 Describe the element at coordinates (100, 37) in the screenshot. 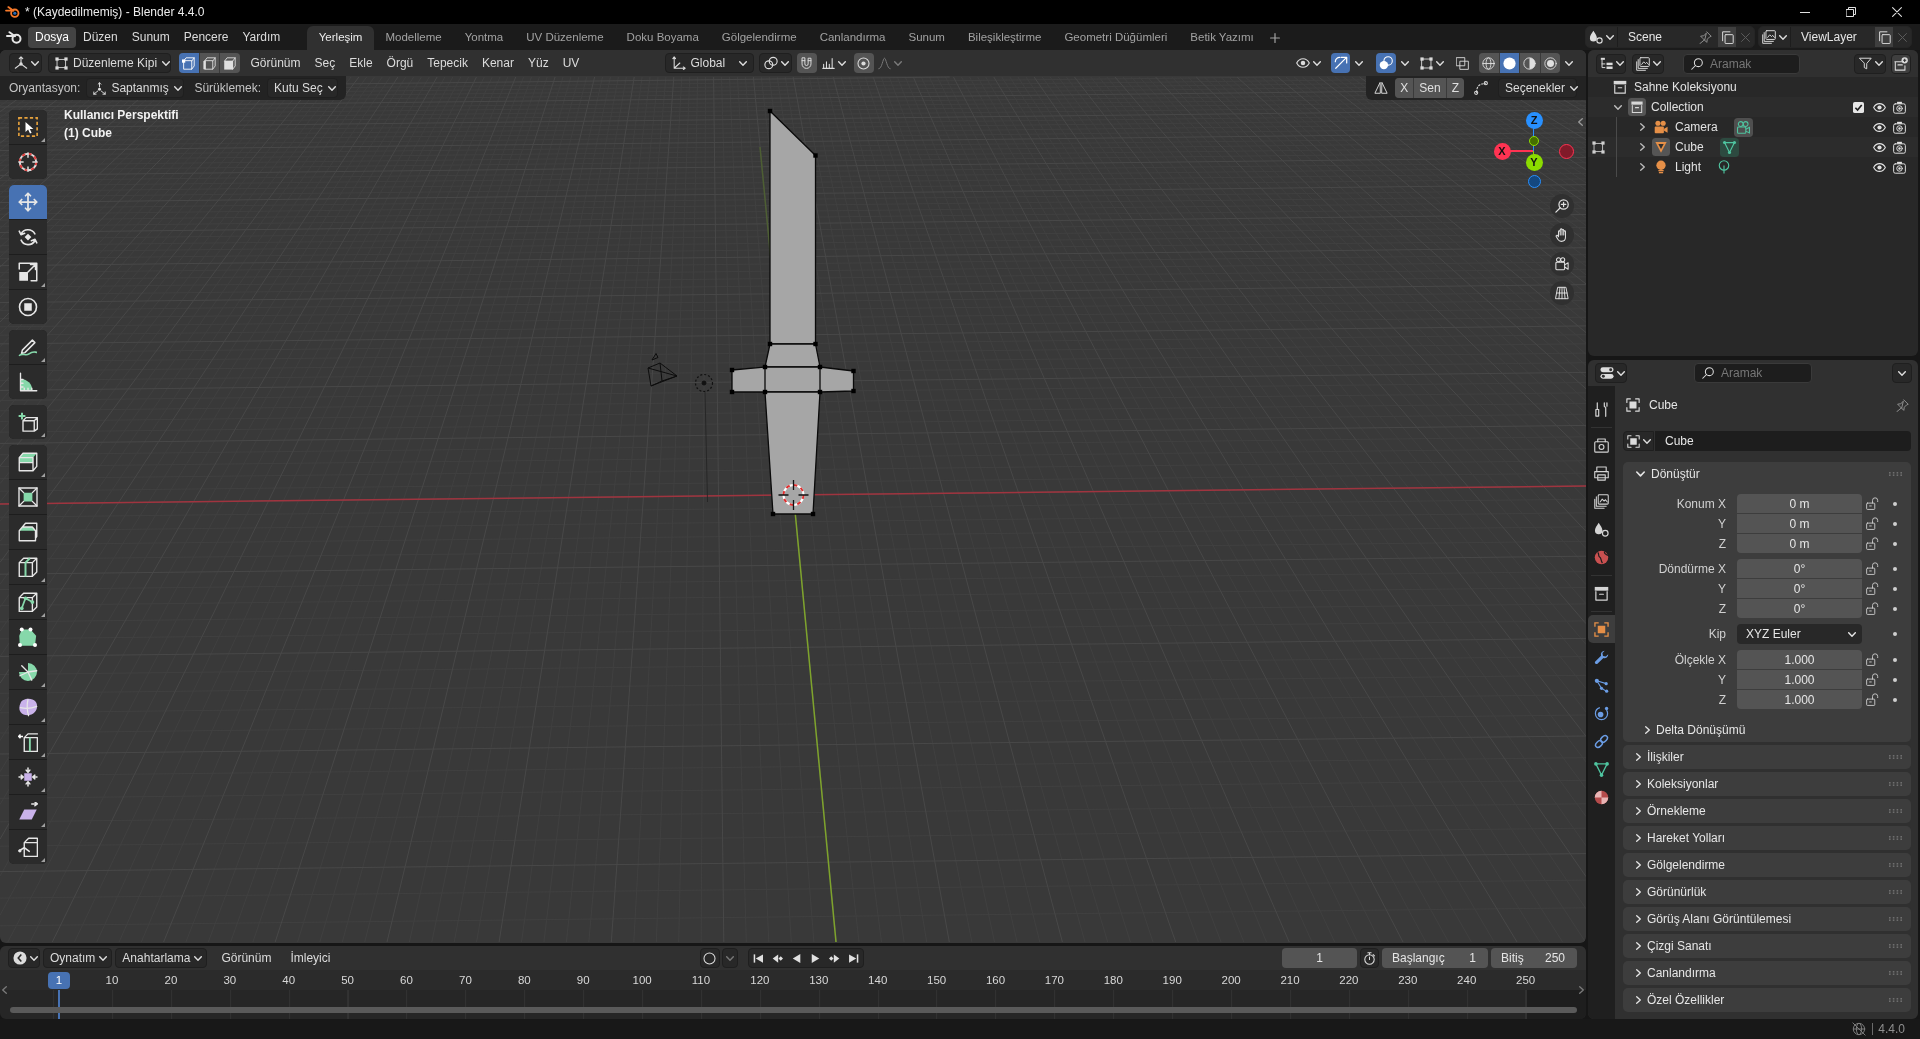

I see `menu-item: Düzen` at that location.